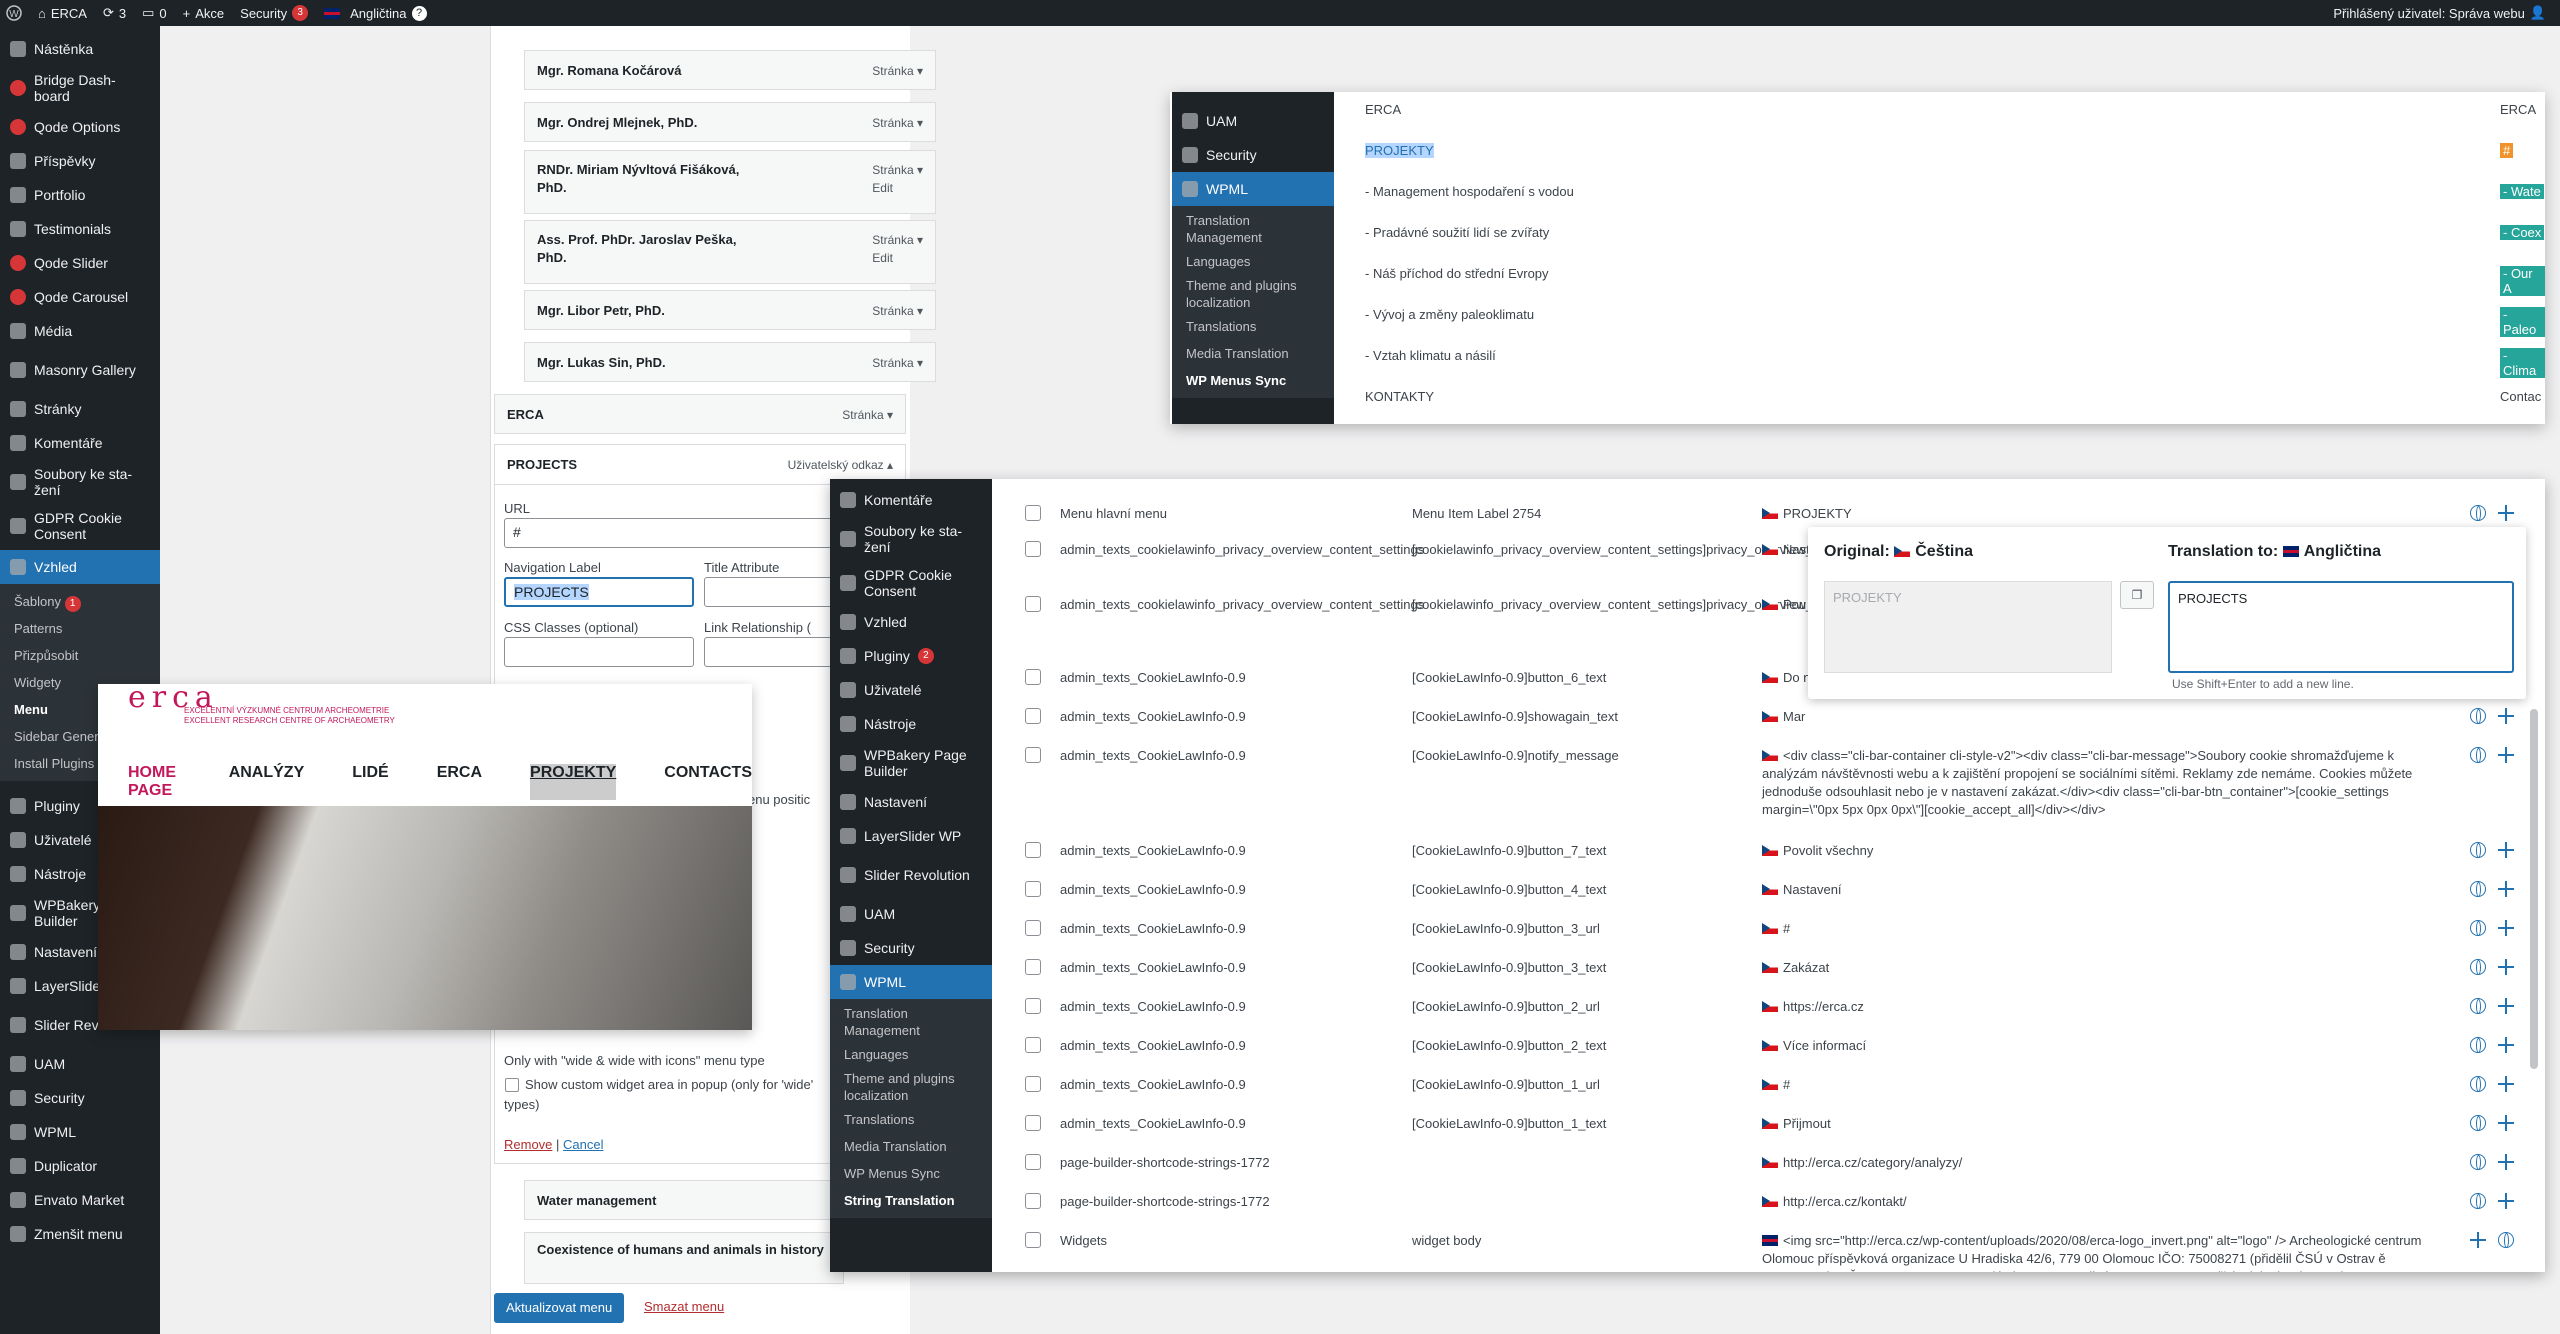  I want to click on menu-testimonials: Testimonials, so click(80, 229).